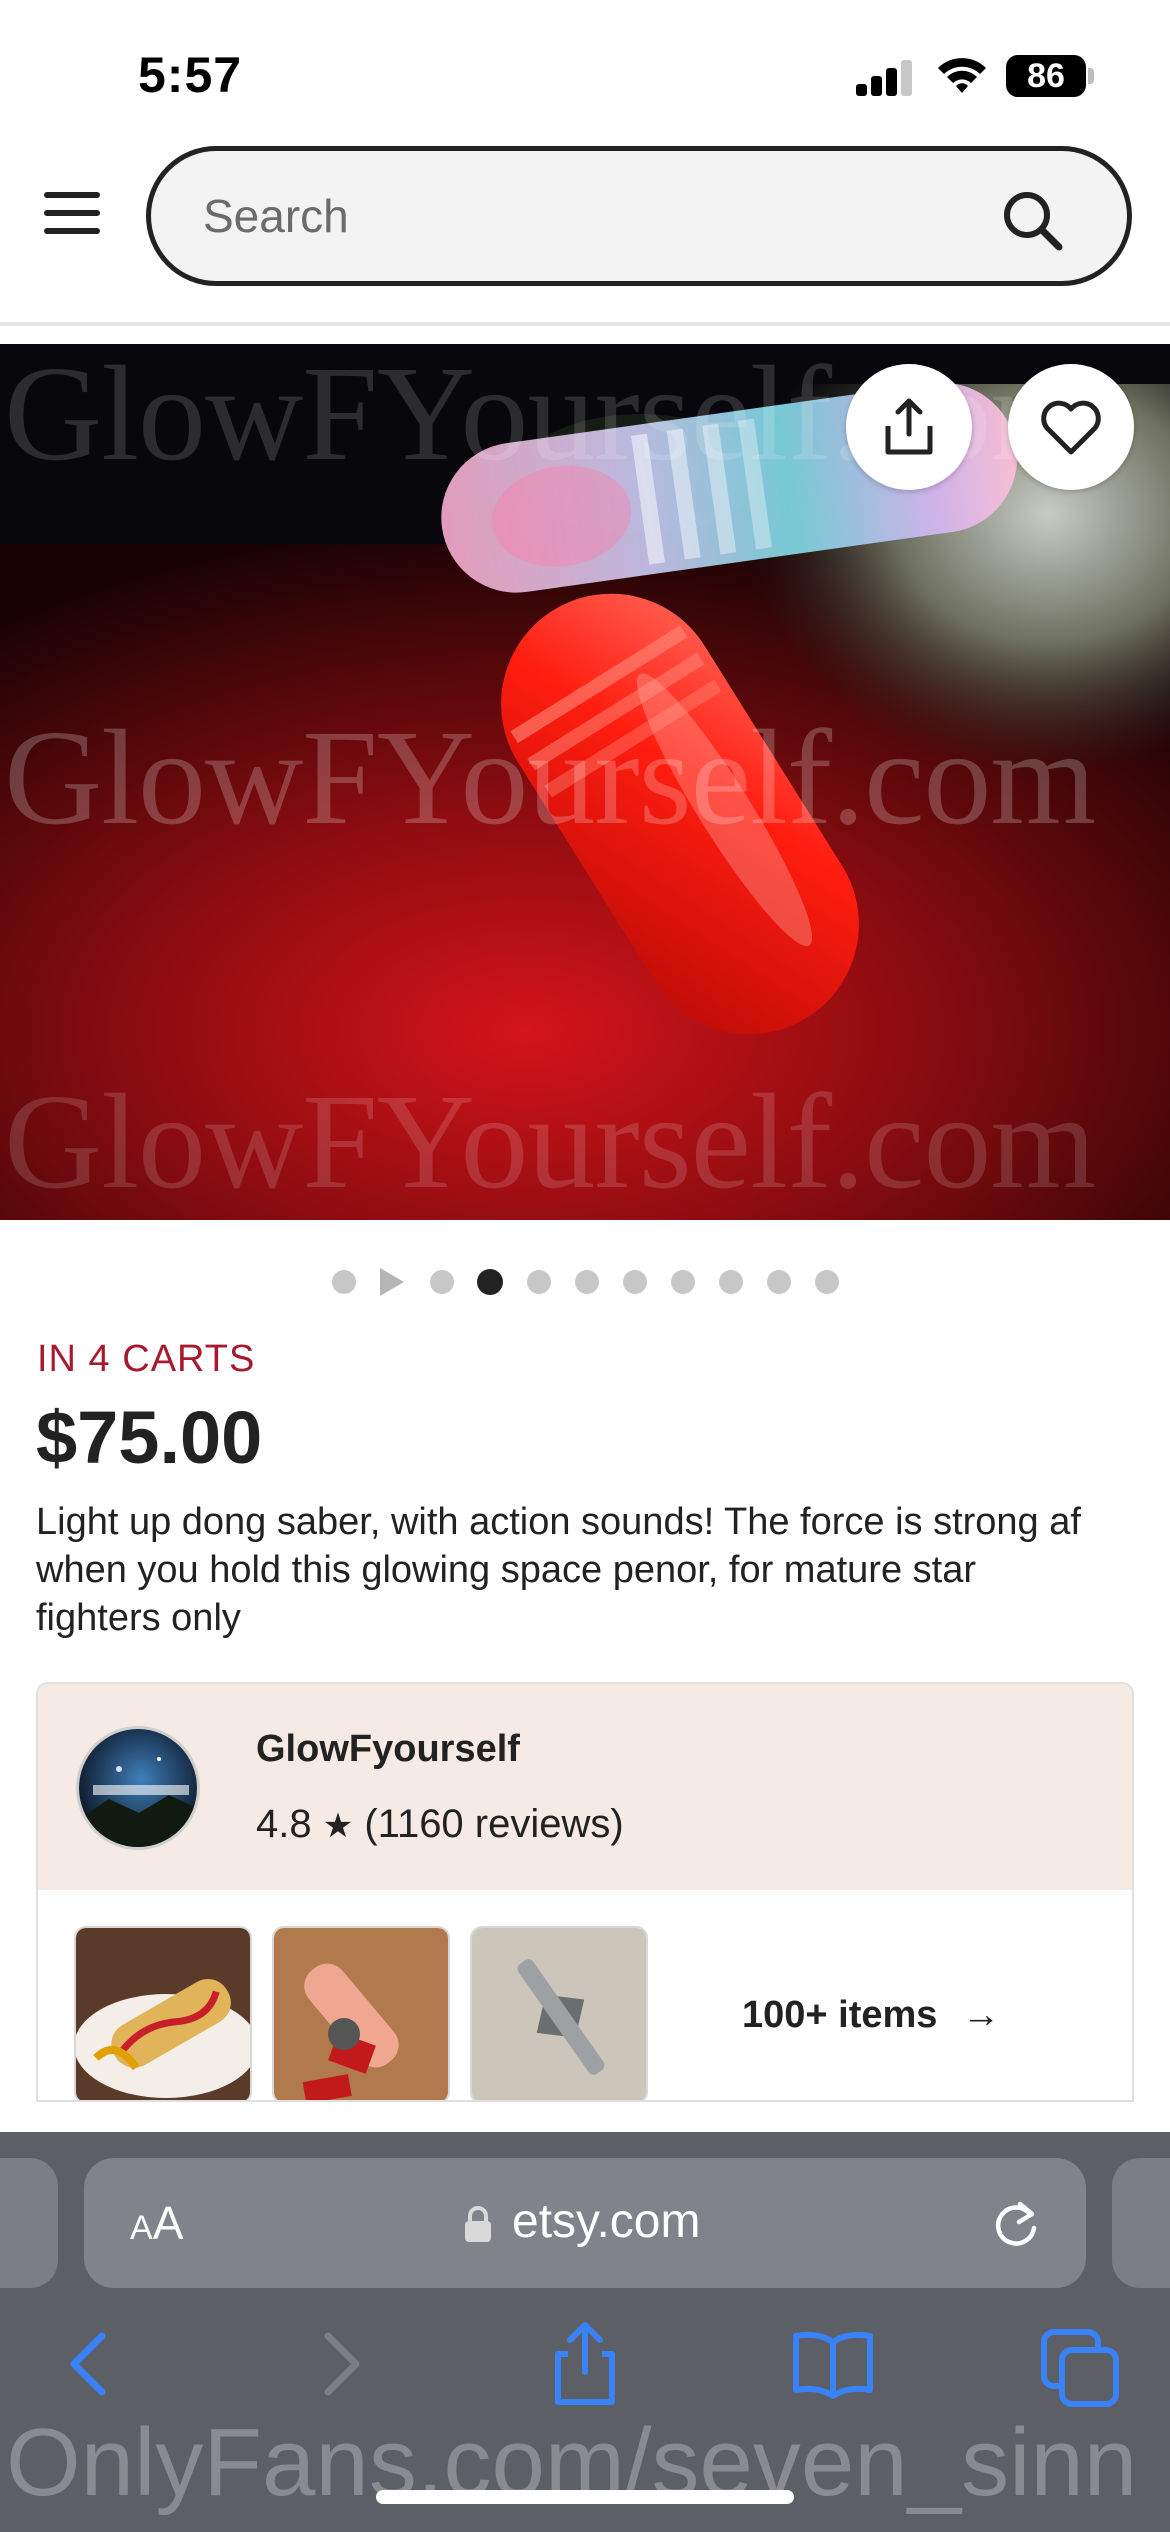 The width and height of the screenshot is (1170, 2532). Describe the element at coordinates (1033, 221) in the screenshot. I see `search-icon` at that location.